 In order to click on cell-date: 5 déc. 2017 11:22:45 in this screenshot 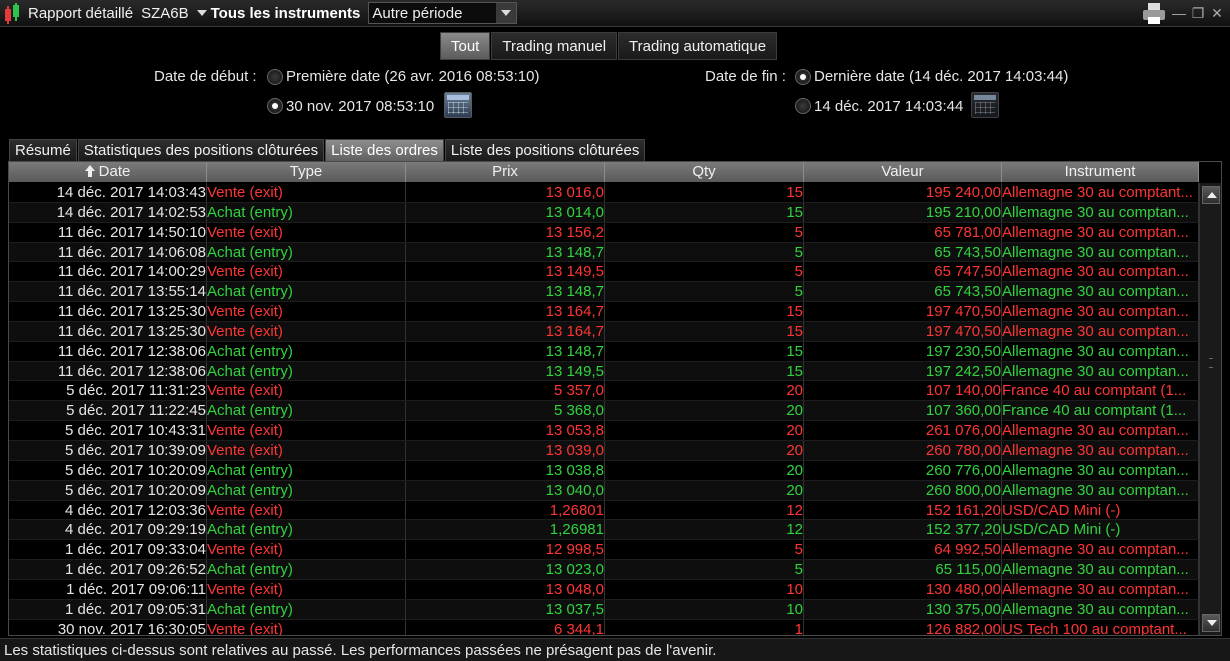, I will do `click(108, 411)`.